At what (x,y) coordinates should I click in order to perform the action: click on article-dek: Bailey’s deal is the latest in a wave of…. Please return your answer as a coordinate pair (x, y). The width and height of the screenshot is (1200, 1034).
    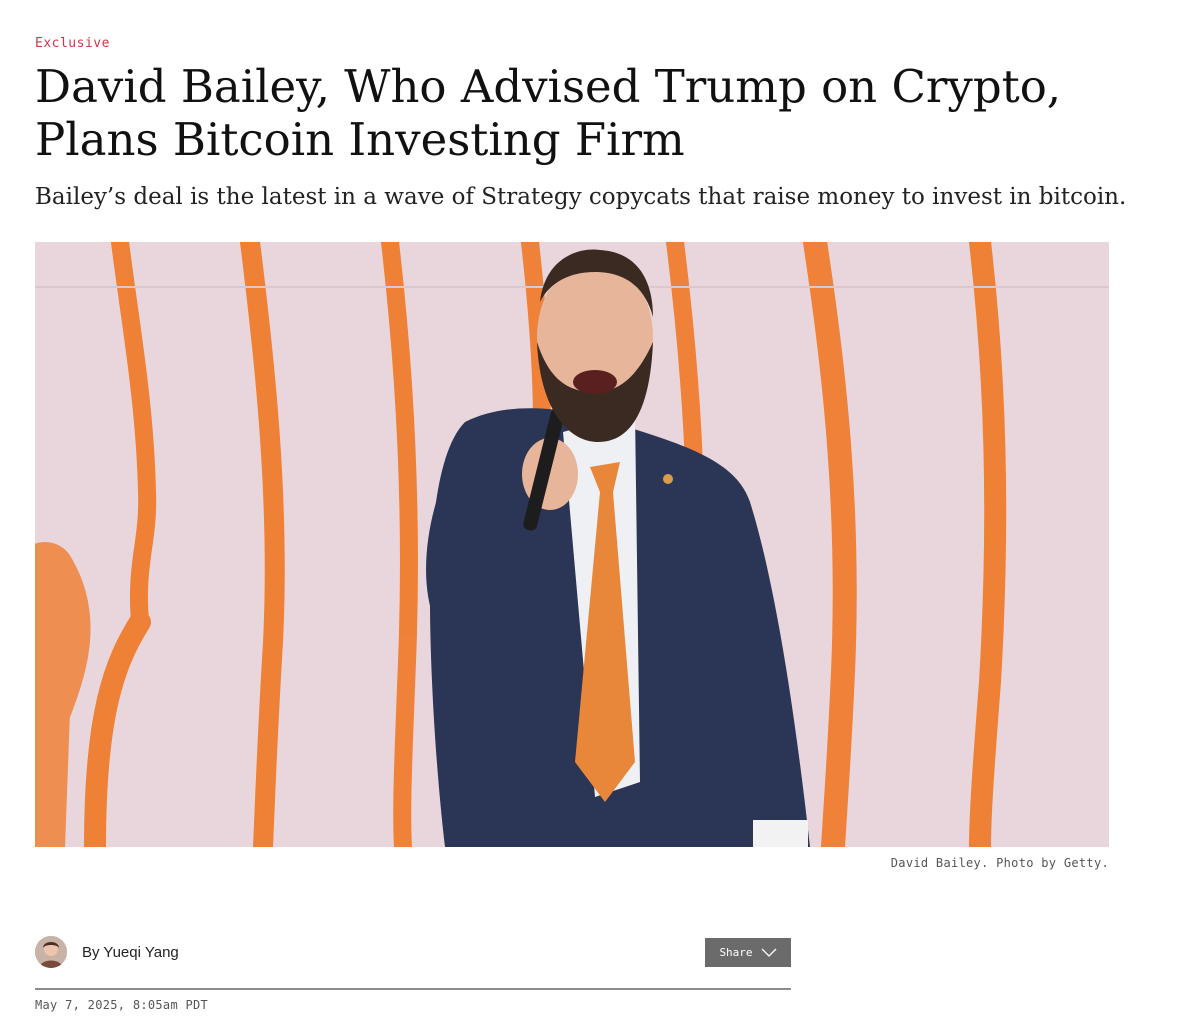
    Looking at the image, I should click on (581, 197).